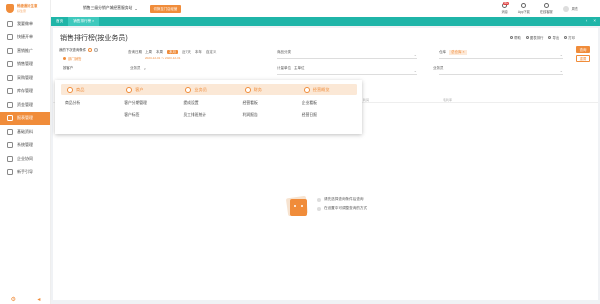 The height and width of the screenshot is (304, 600). I want to click on app-download-button: App下载, so click(524, 8).